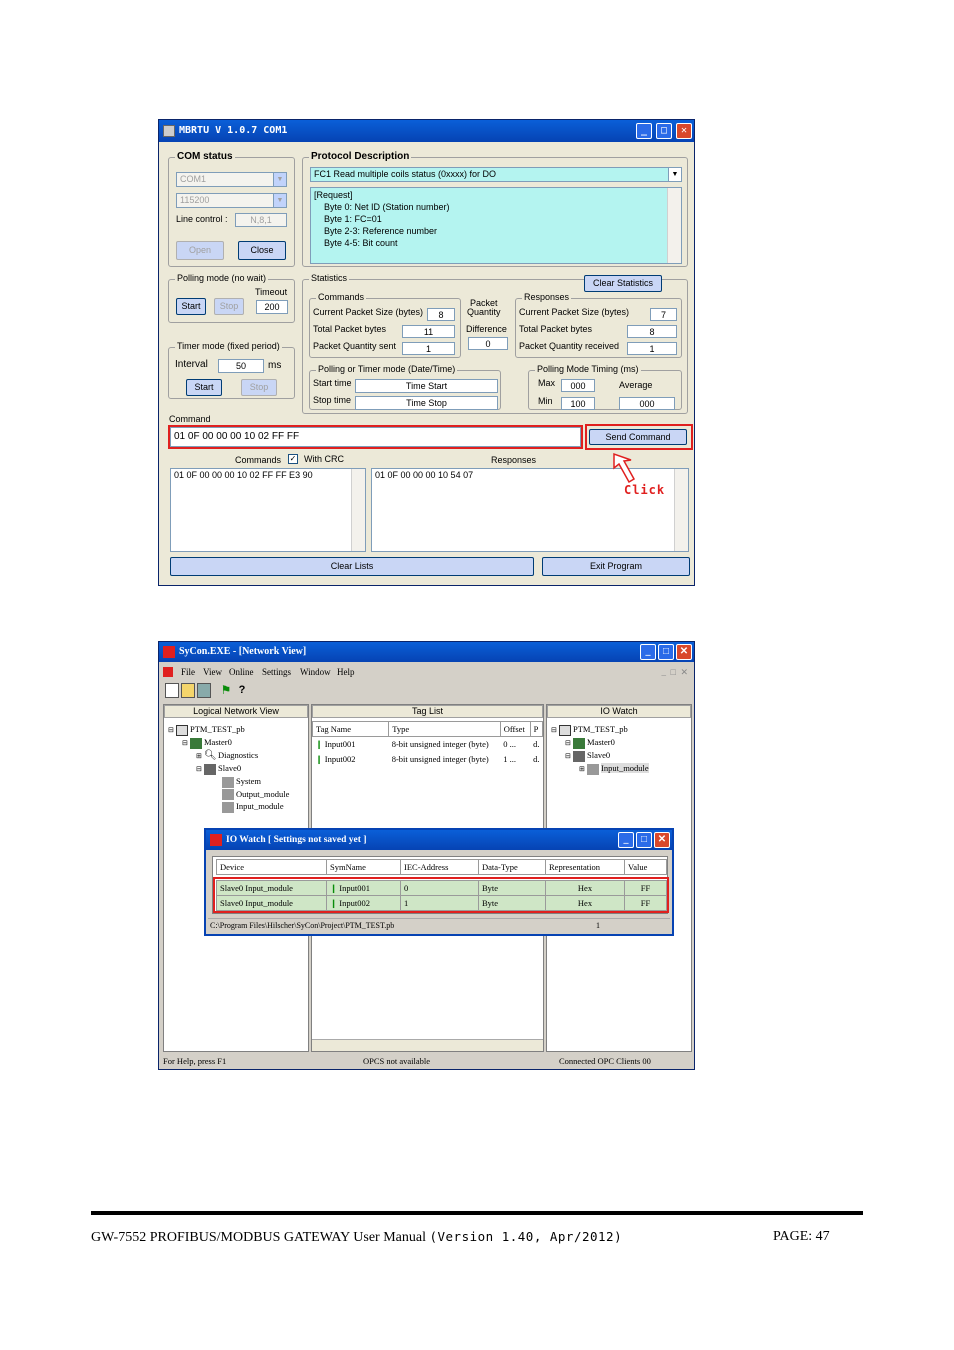 The image size is (954, 1350). Describe the element at coordinates (588, 369) in the screenshot. I see `polling-timing-label: Polling Mode Timing (ms)` at that location.